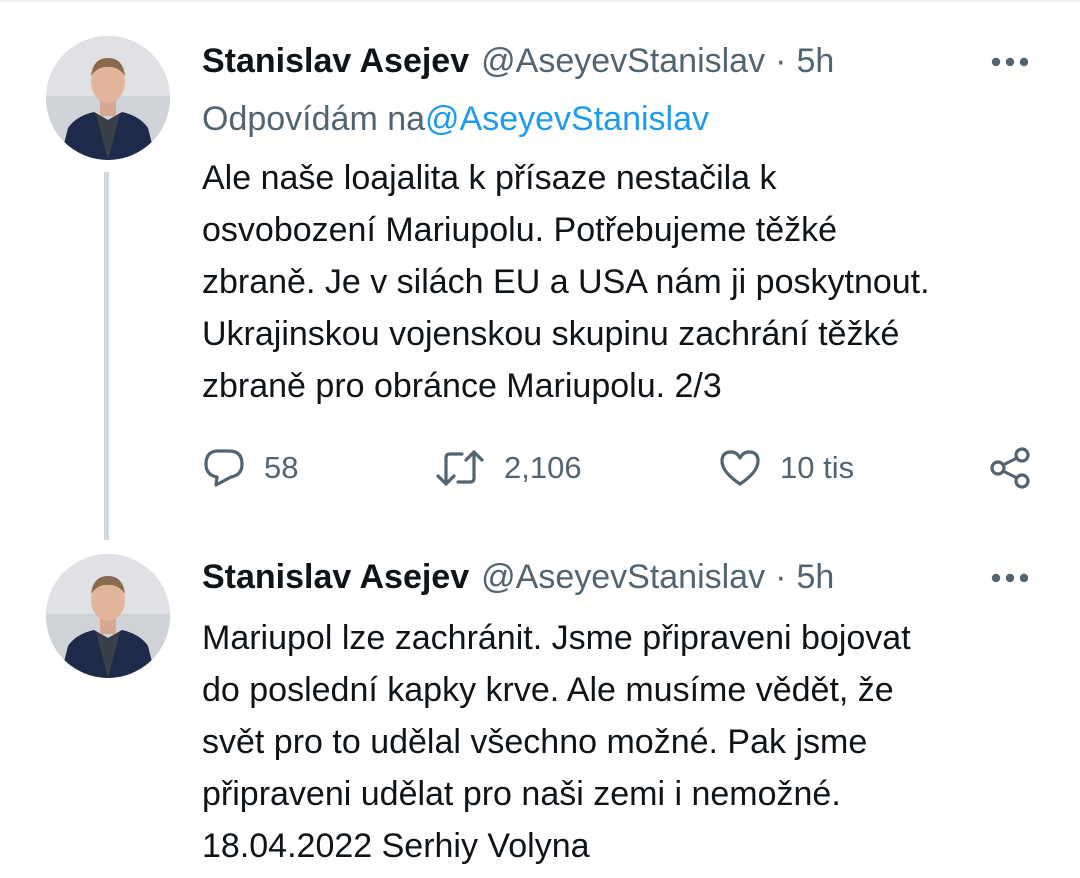 Image resolution: width=1080 pixels, height=878 pixels. Describe the element at coordinates (462, 386) in the screenshot. I see `tweet-text-line: zbraně pro obránce Mariupolu. 2/3` at that location.